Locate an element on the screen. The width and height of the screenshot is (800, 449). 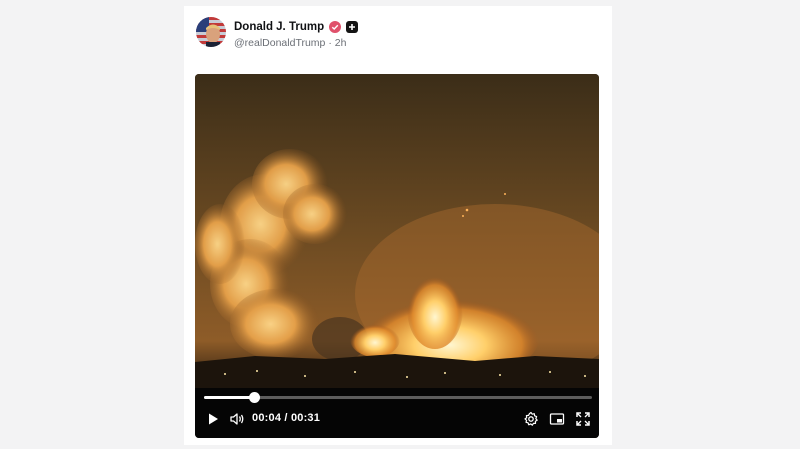
progress-handle is located at coordinates (255, 397).